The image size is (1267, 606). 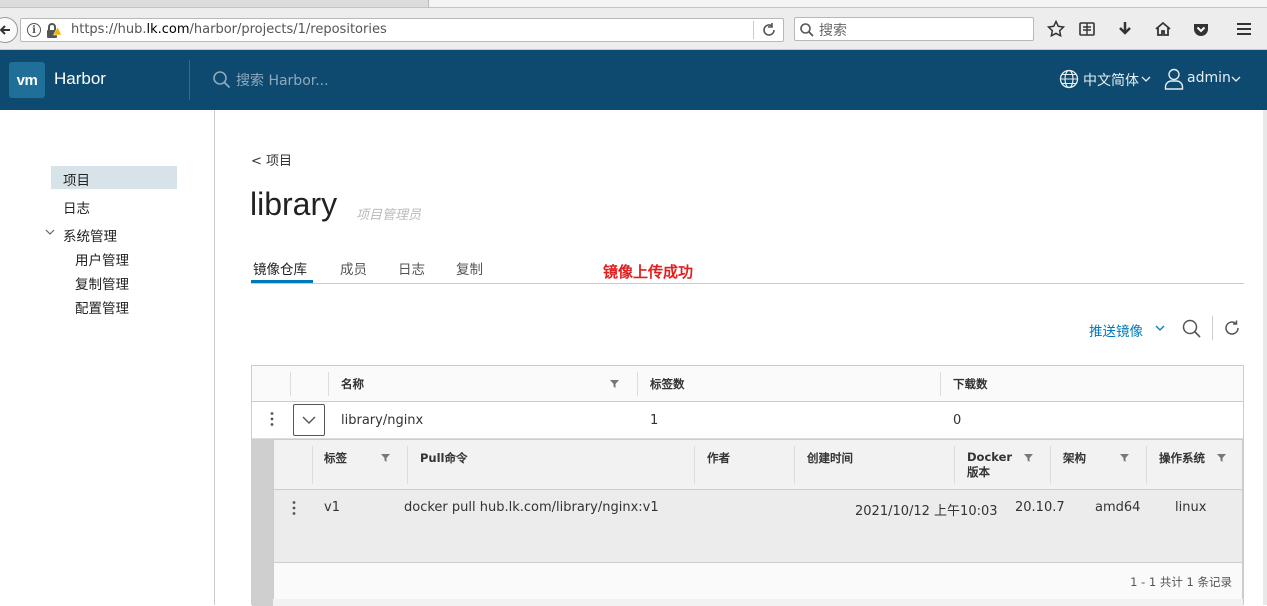 I want to click on pocket-icon, so click(x=1201, y=29).